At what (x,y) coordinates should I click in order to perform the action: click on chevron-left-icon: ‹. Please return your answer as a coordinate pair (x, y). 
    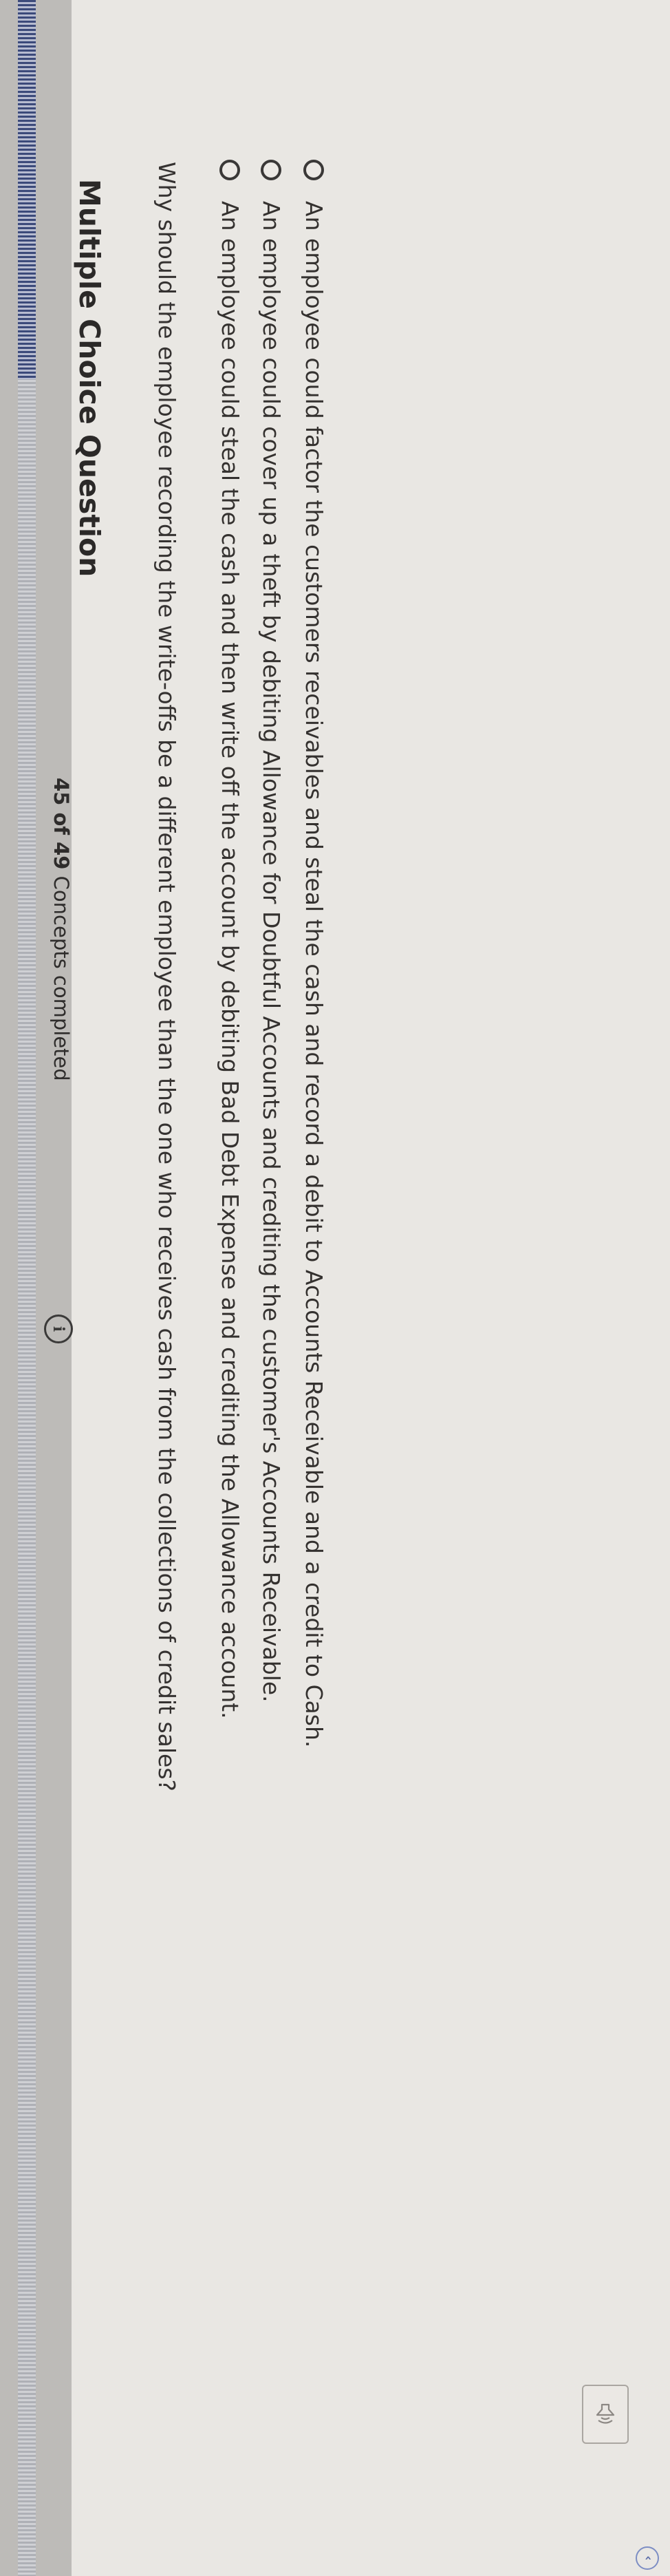
    Looking at the image, I should click on (647, 2558).